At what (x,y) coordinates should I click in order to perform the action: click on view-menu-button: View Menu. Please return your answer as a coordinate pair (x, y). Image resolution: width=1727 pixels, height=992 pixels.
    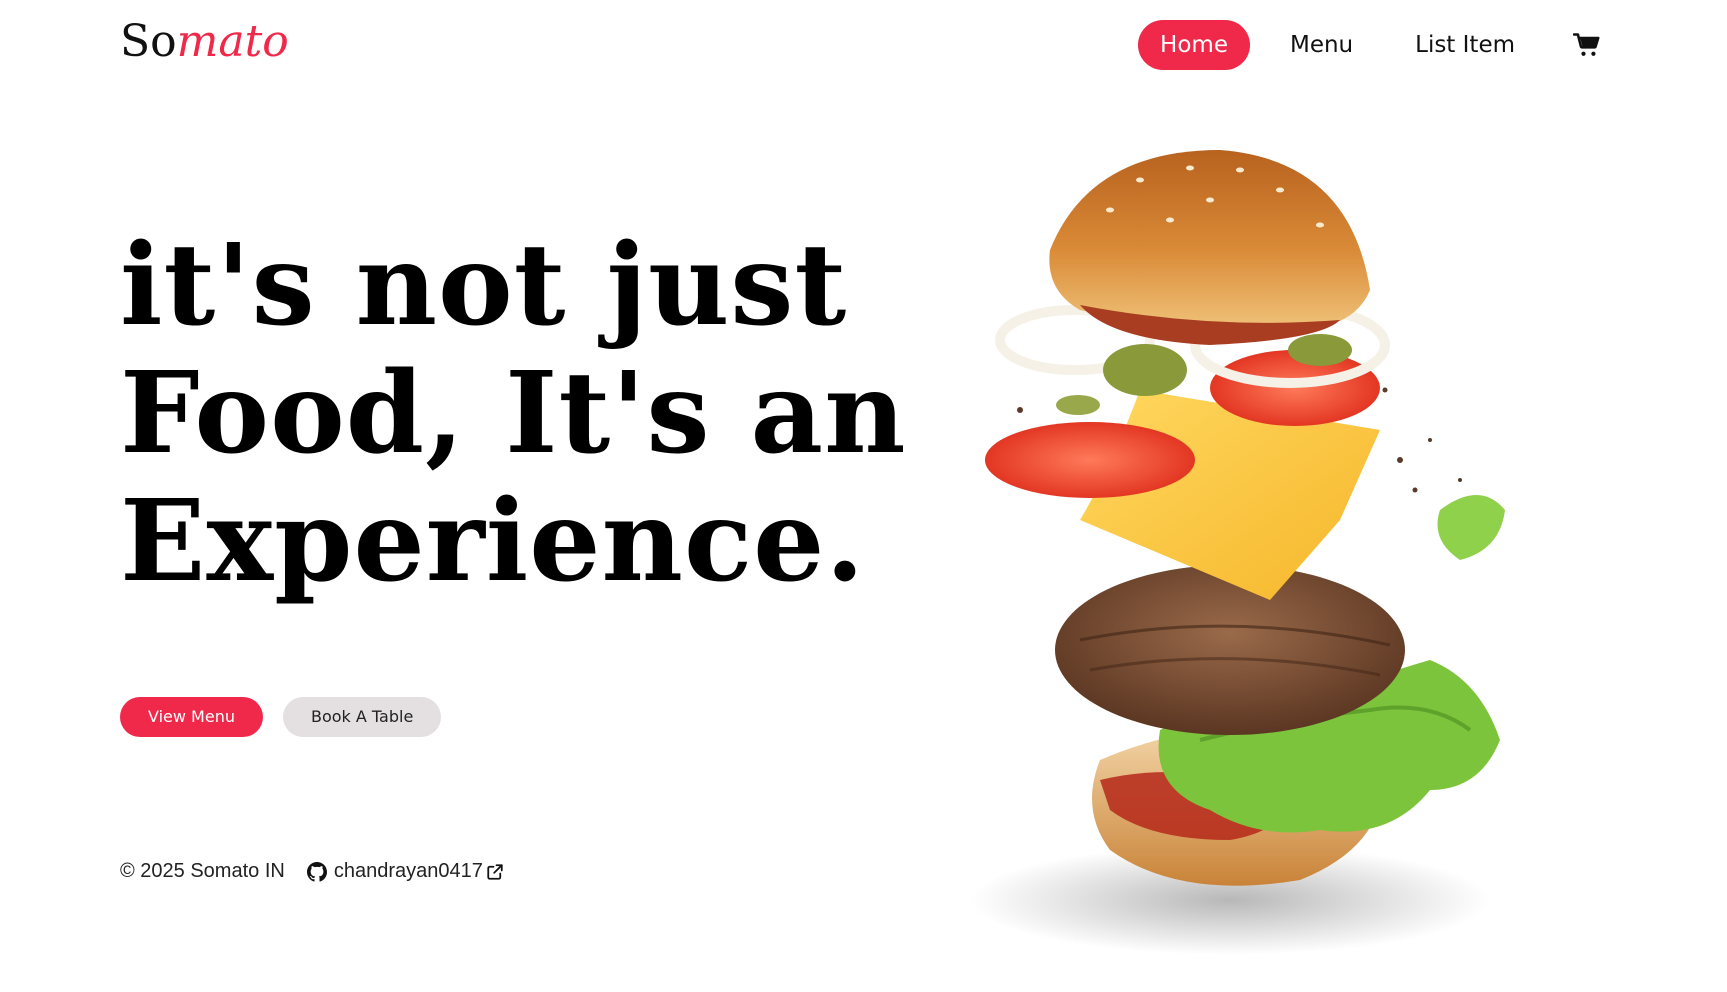
    Looking at the image, I should click on (191, 717).